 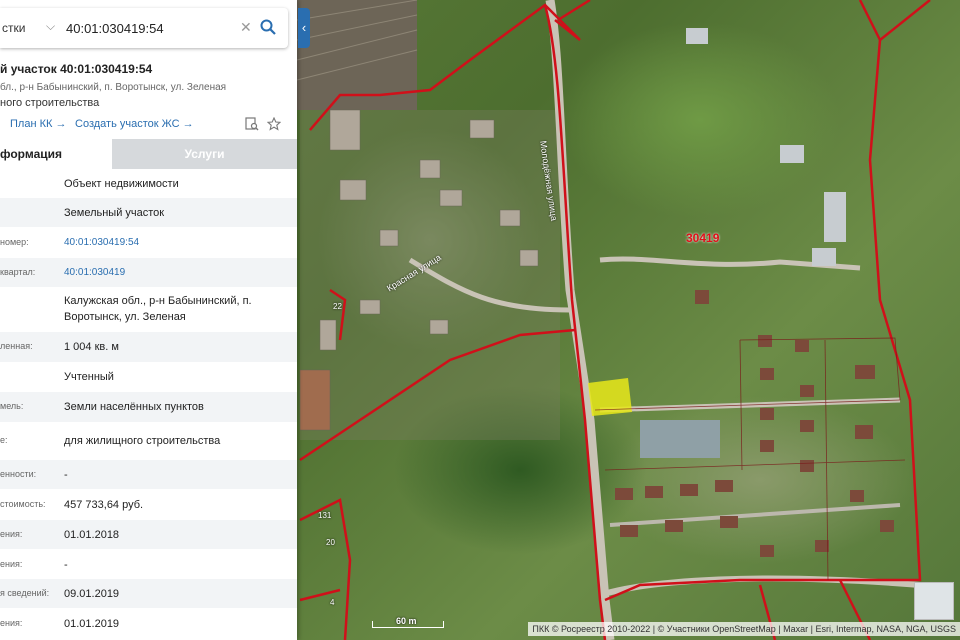 I want to click on property-value: Земли населённых пунктов, so click(x=134, y=407).